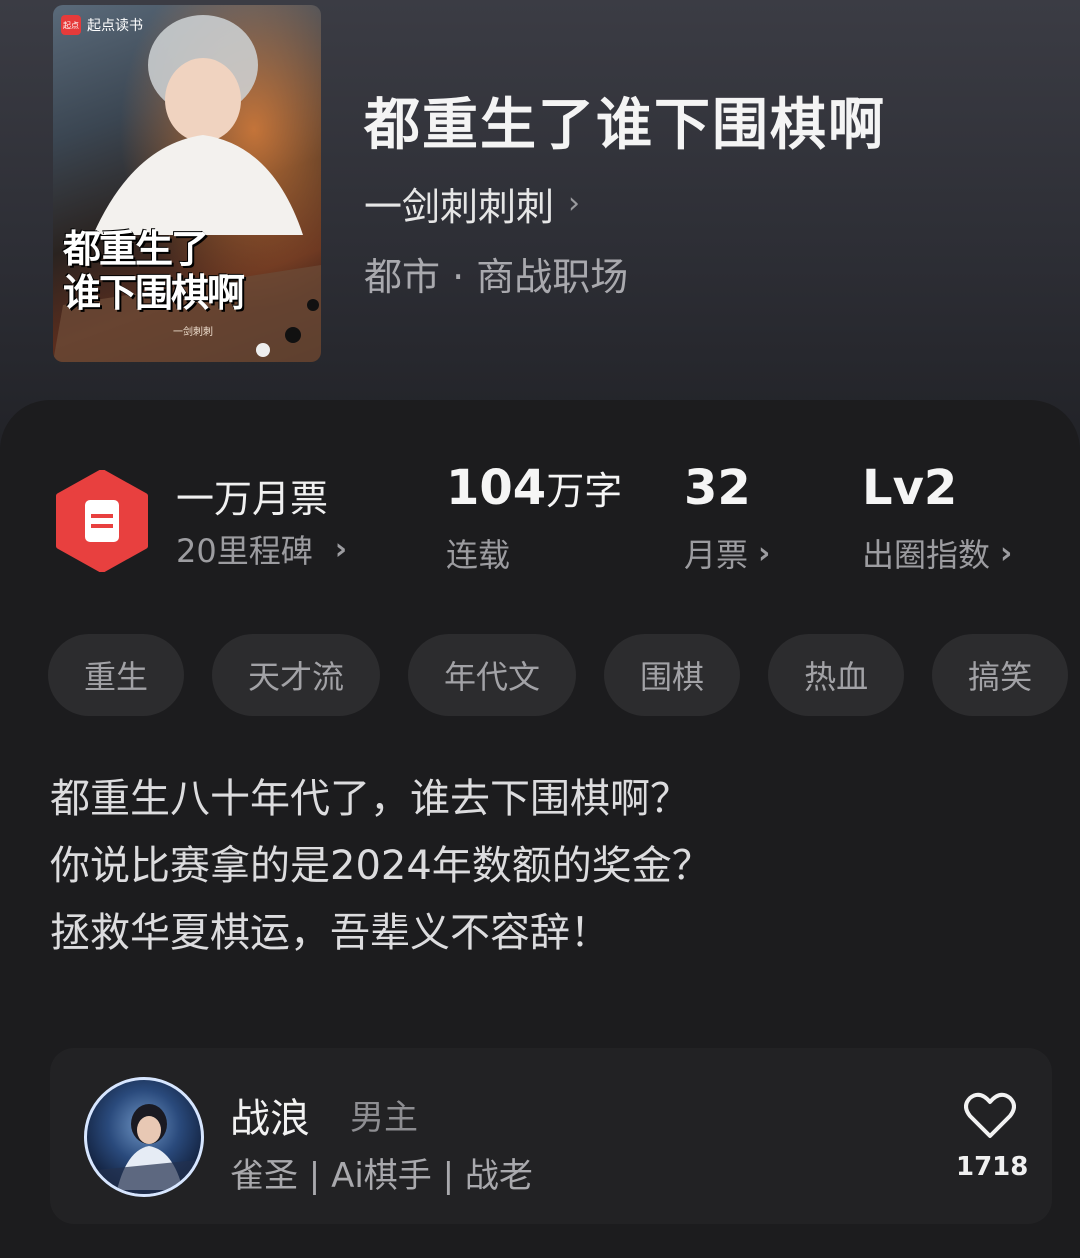 The image size is (1080, 1258). What do you see at coordinates (115, 26) in the screenshot?
I see `cover-brand-label: 起点读书` at bounding box center [115, 26].